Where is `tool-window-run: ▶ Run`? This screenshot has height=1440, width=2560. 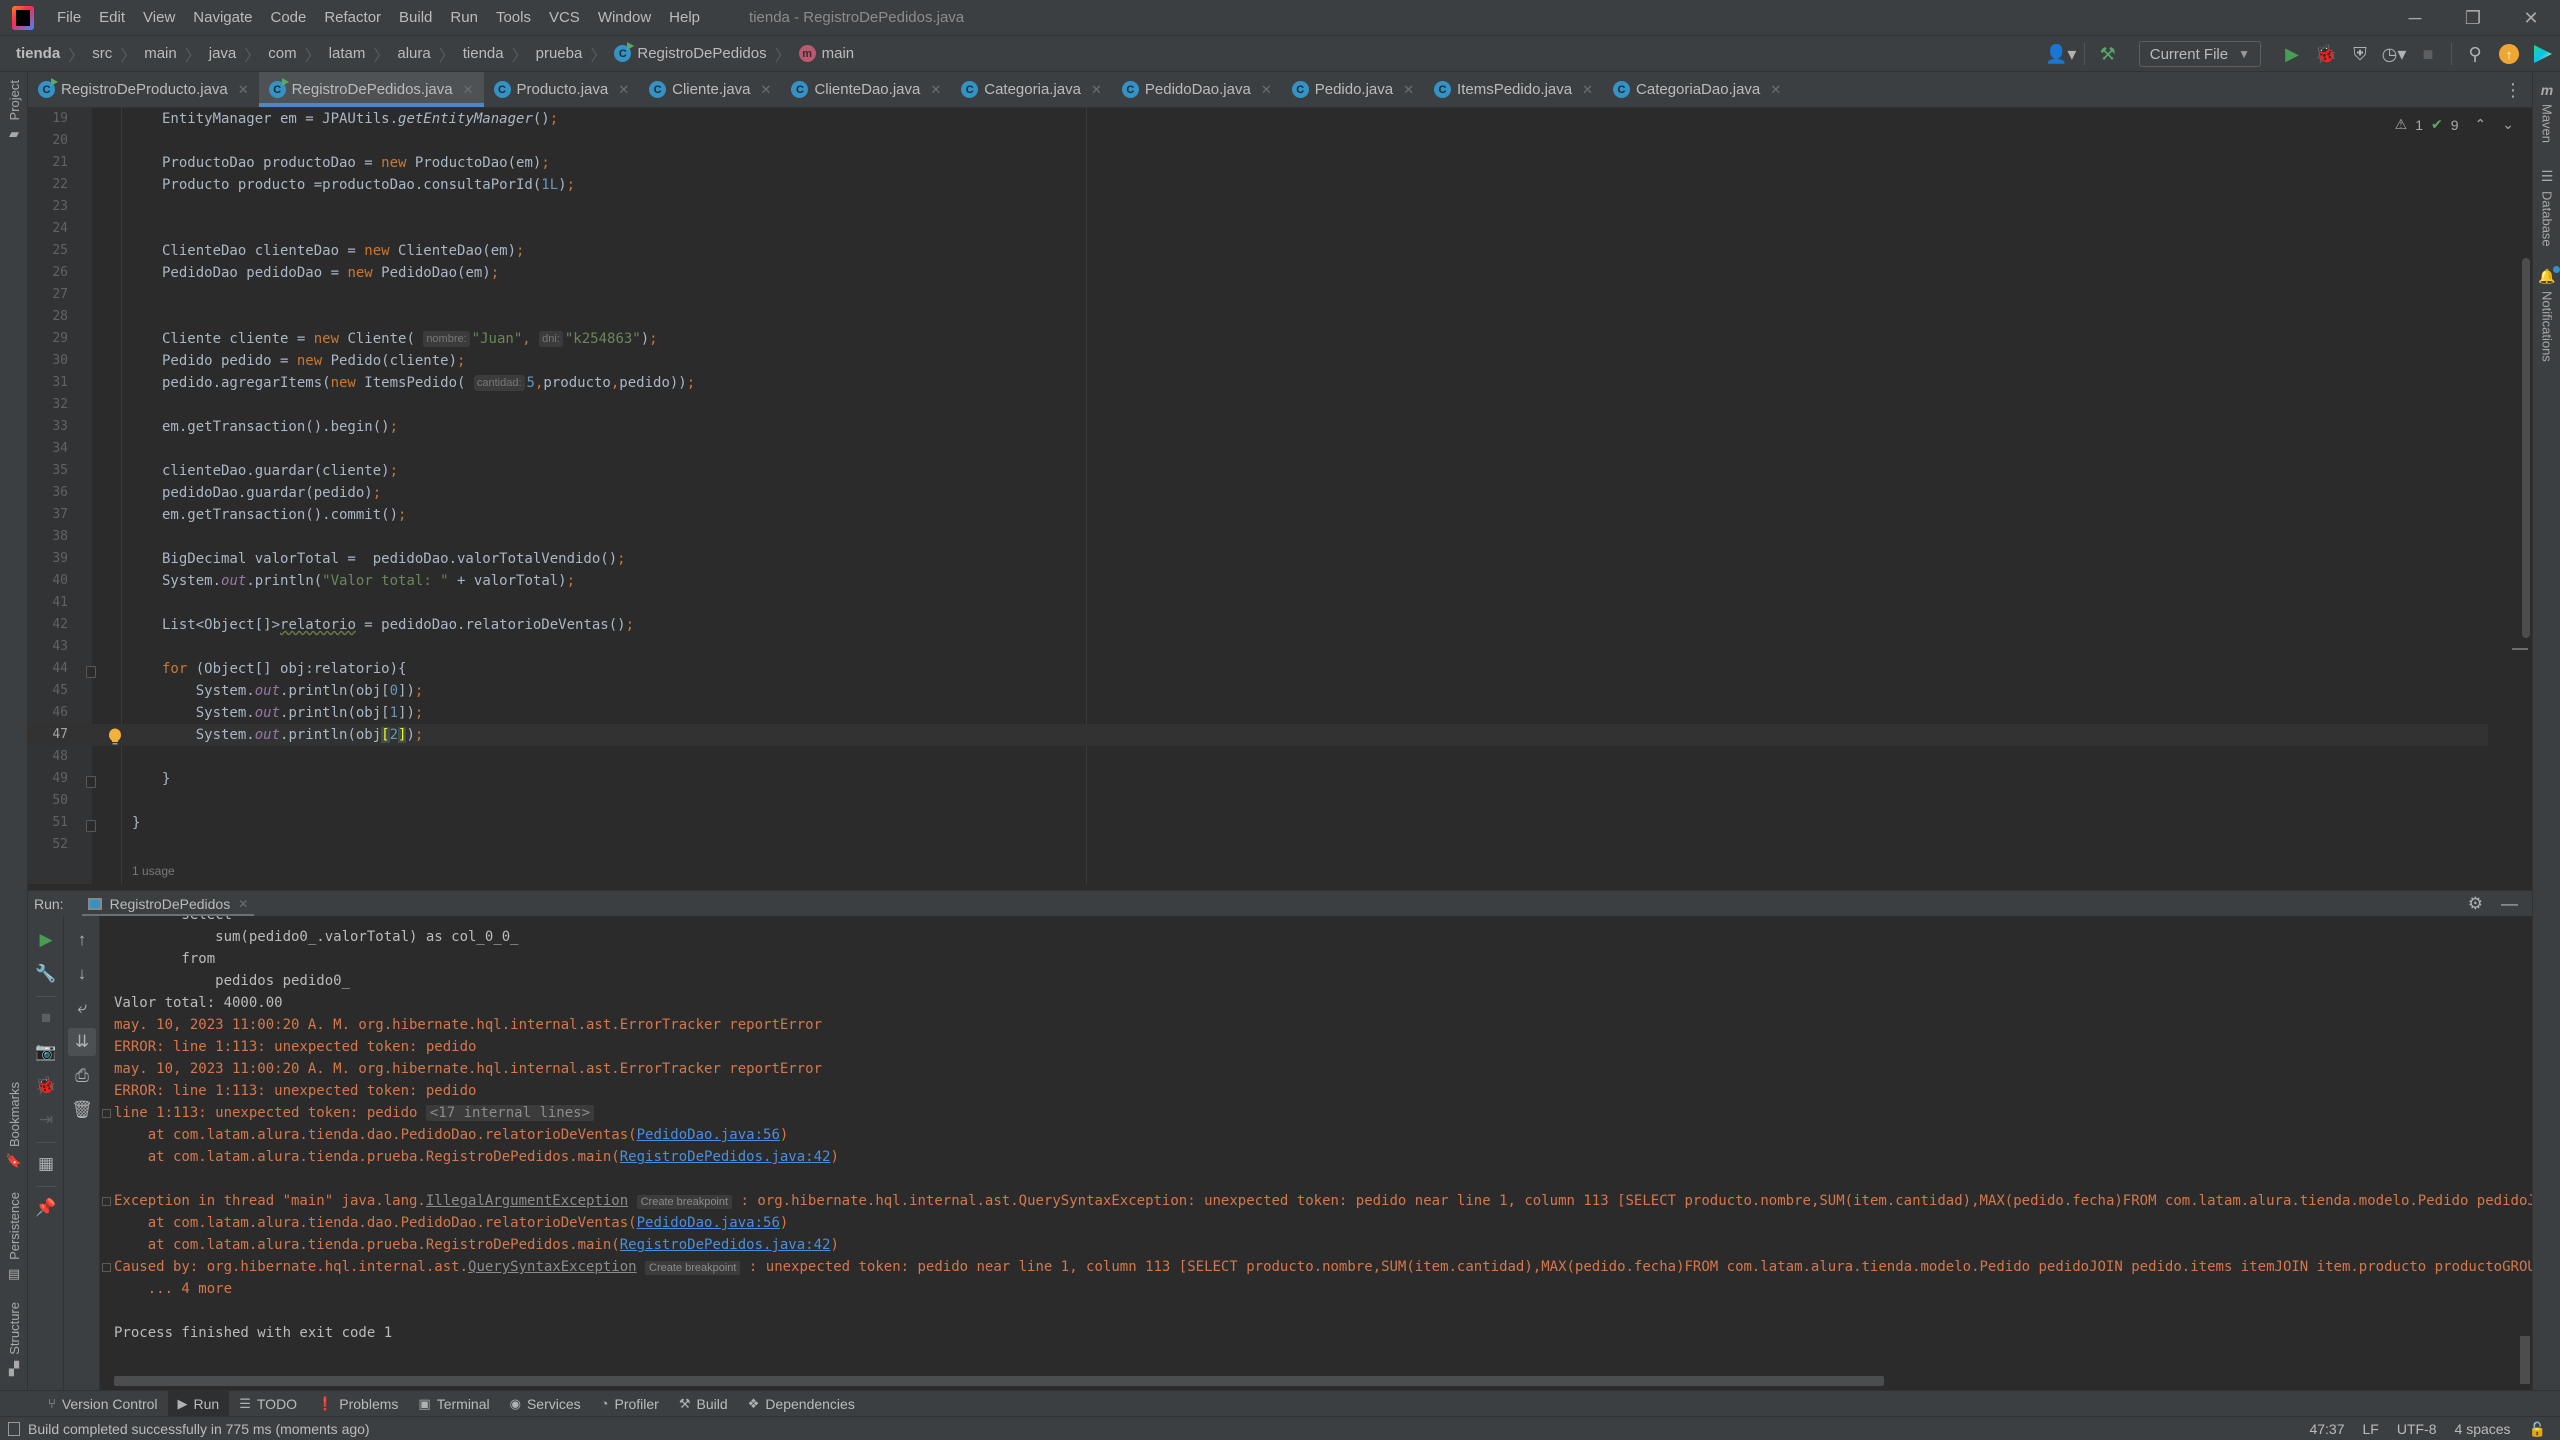
tool-window-run: ▶ Run is located at coordinates (198, 1403).